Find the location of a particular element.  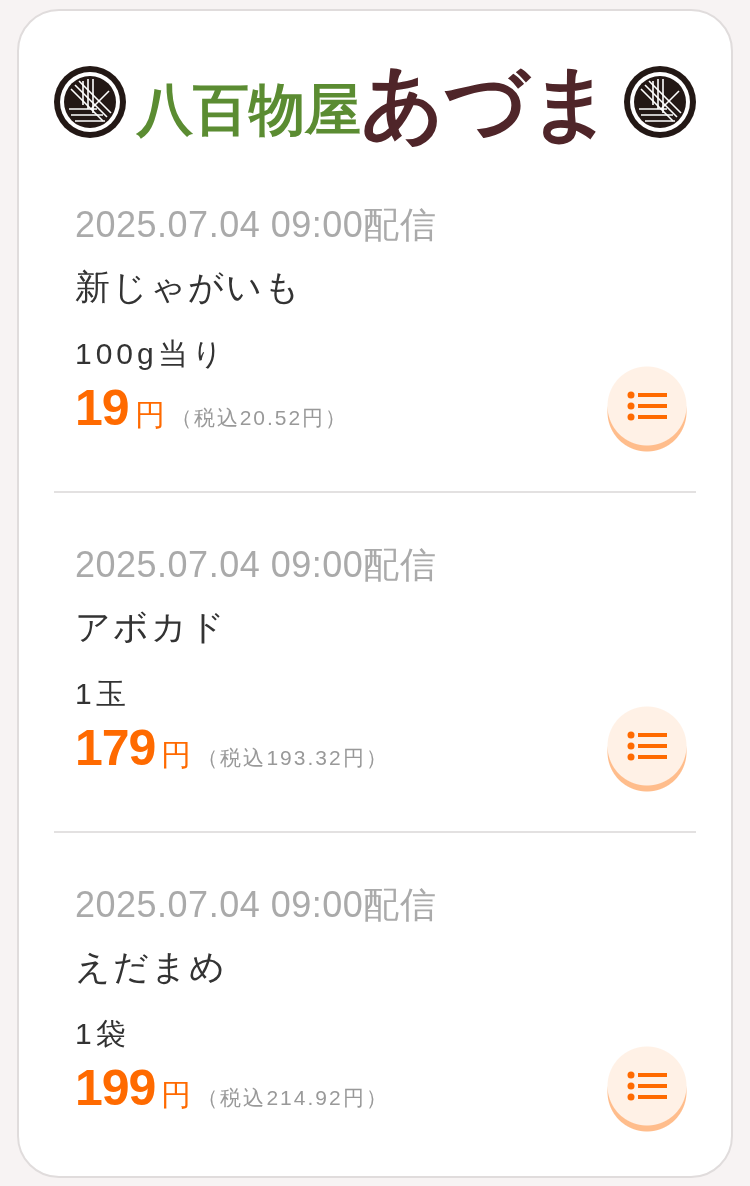

tax-included-price: （税込20.52円） is located at coordinates (259, 418).